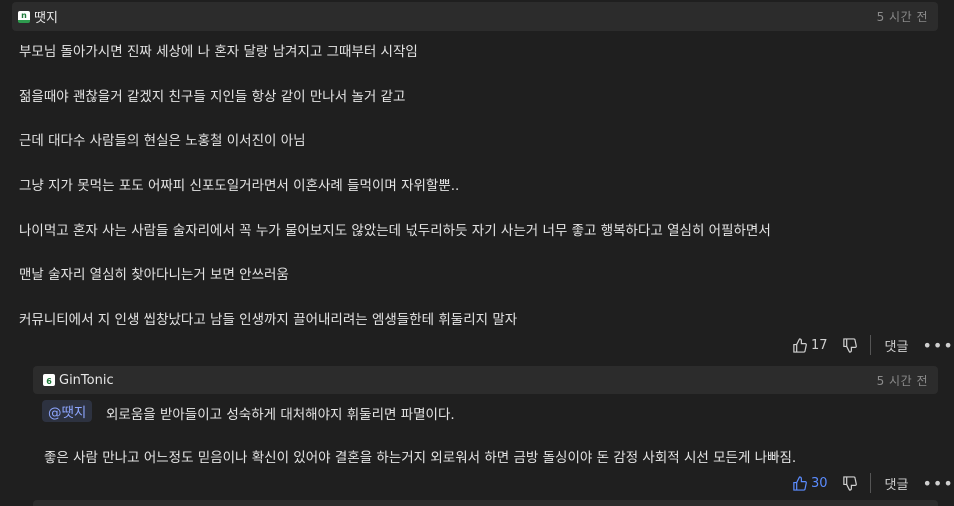 This screenshot has height=506, width=954. I want to click on reply-actions: 30 댓글 •••, so click(872, 483).